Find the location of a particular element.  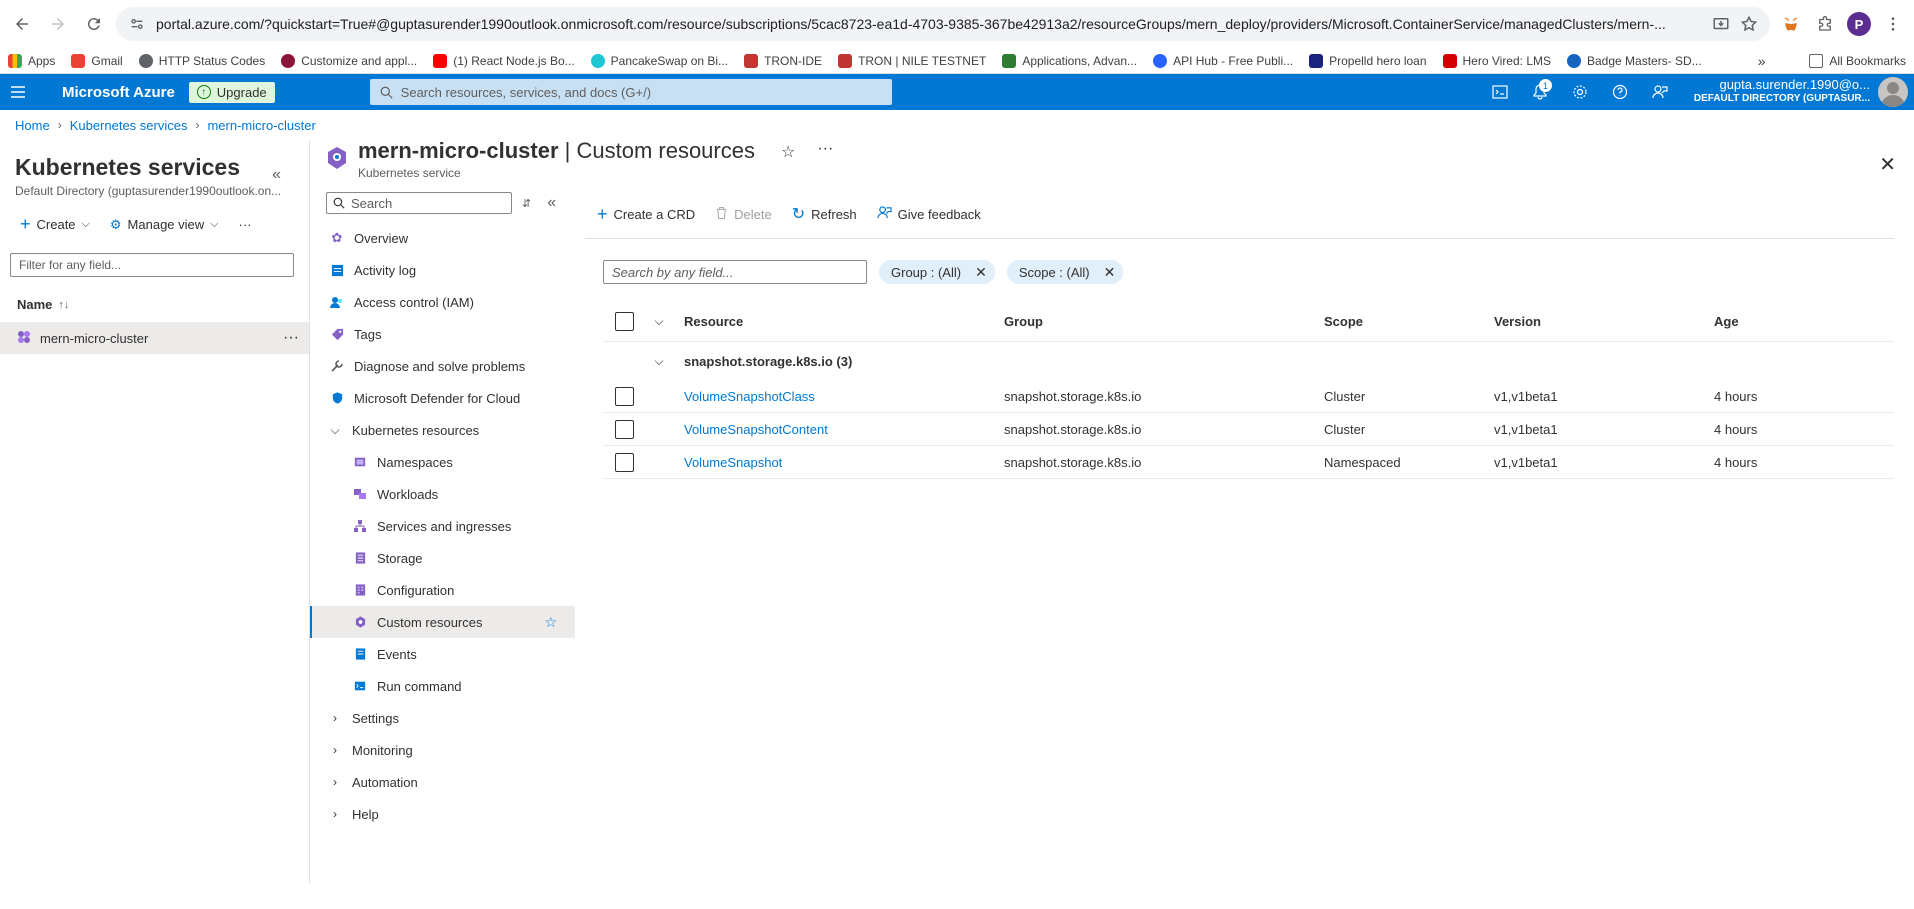

cloud-shell-icon is located at coordinates (1500, 92).